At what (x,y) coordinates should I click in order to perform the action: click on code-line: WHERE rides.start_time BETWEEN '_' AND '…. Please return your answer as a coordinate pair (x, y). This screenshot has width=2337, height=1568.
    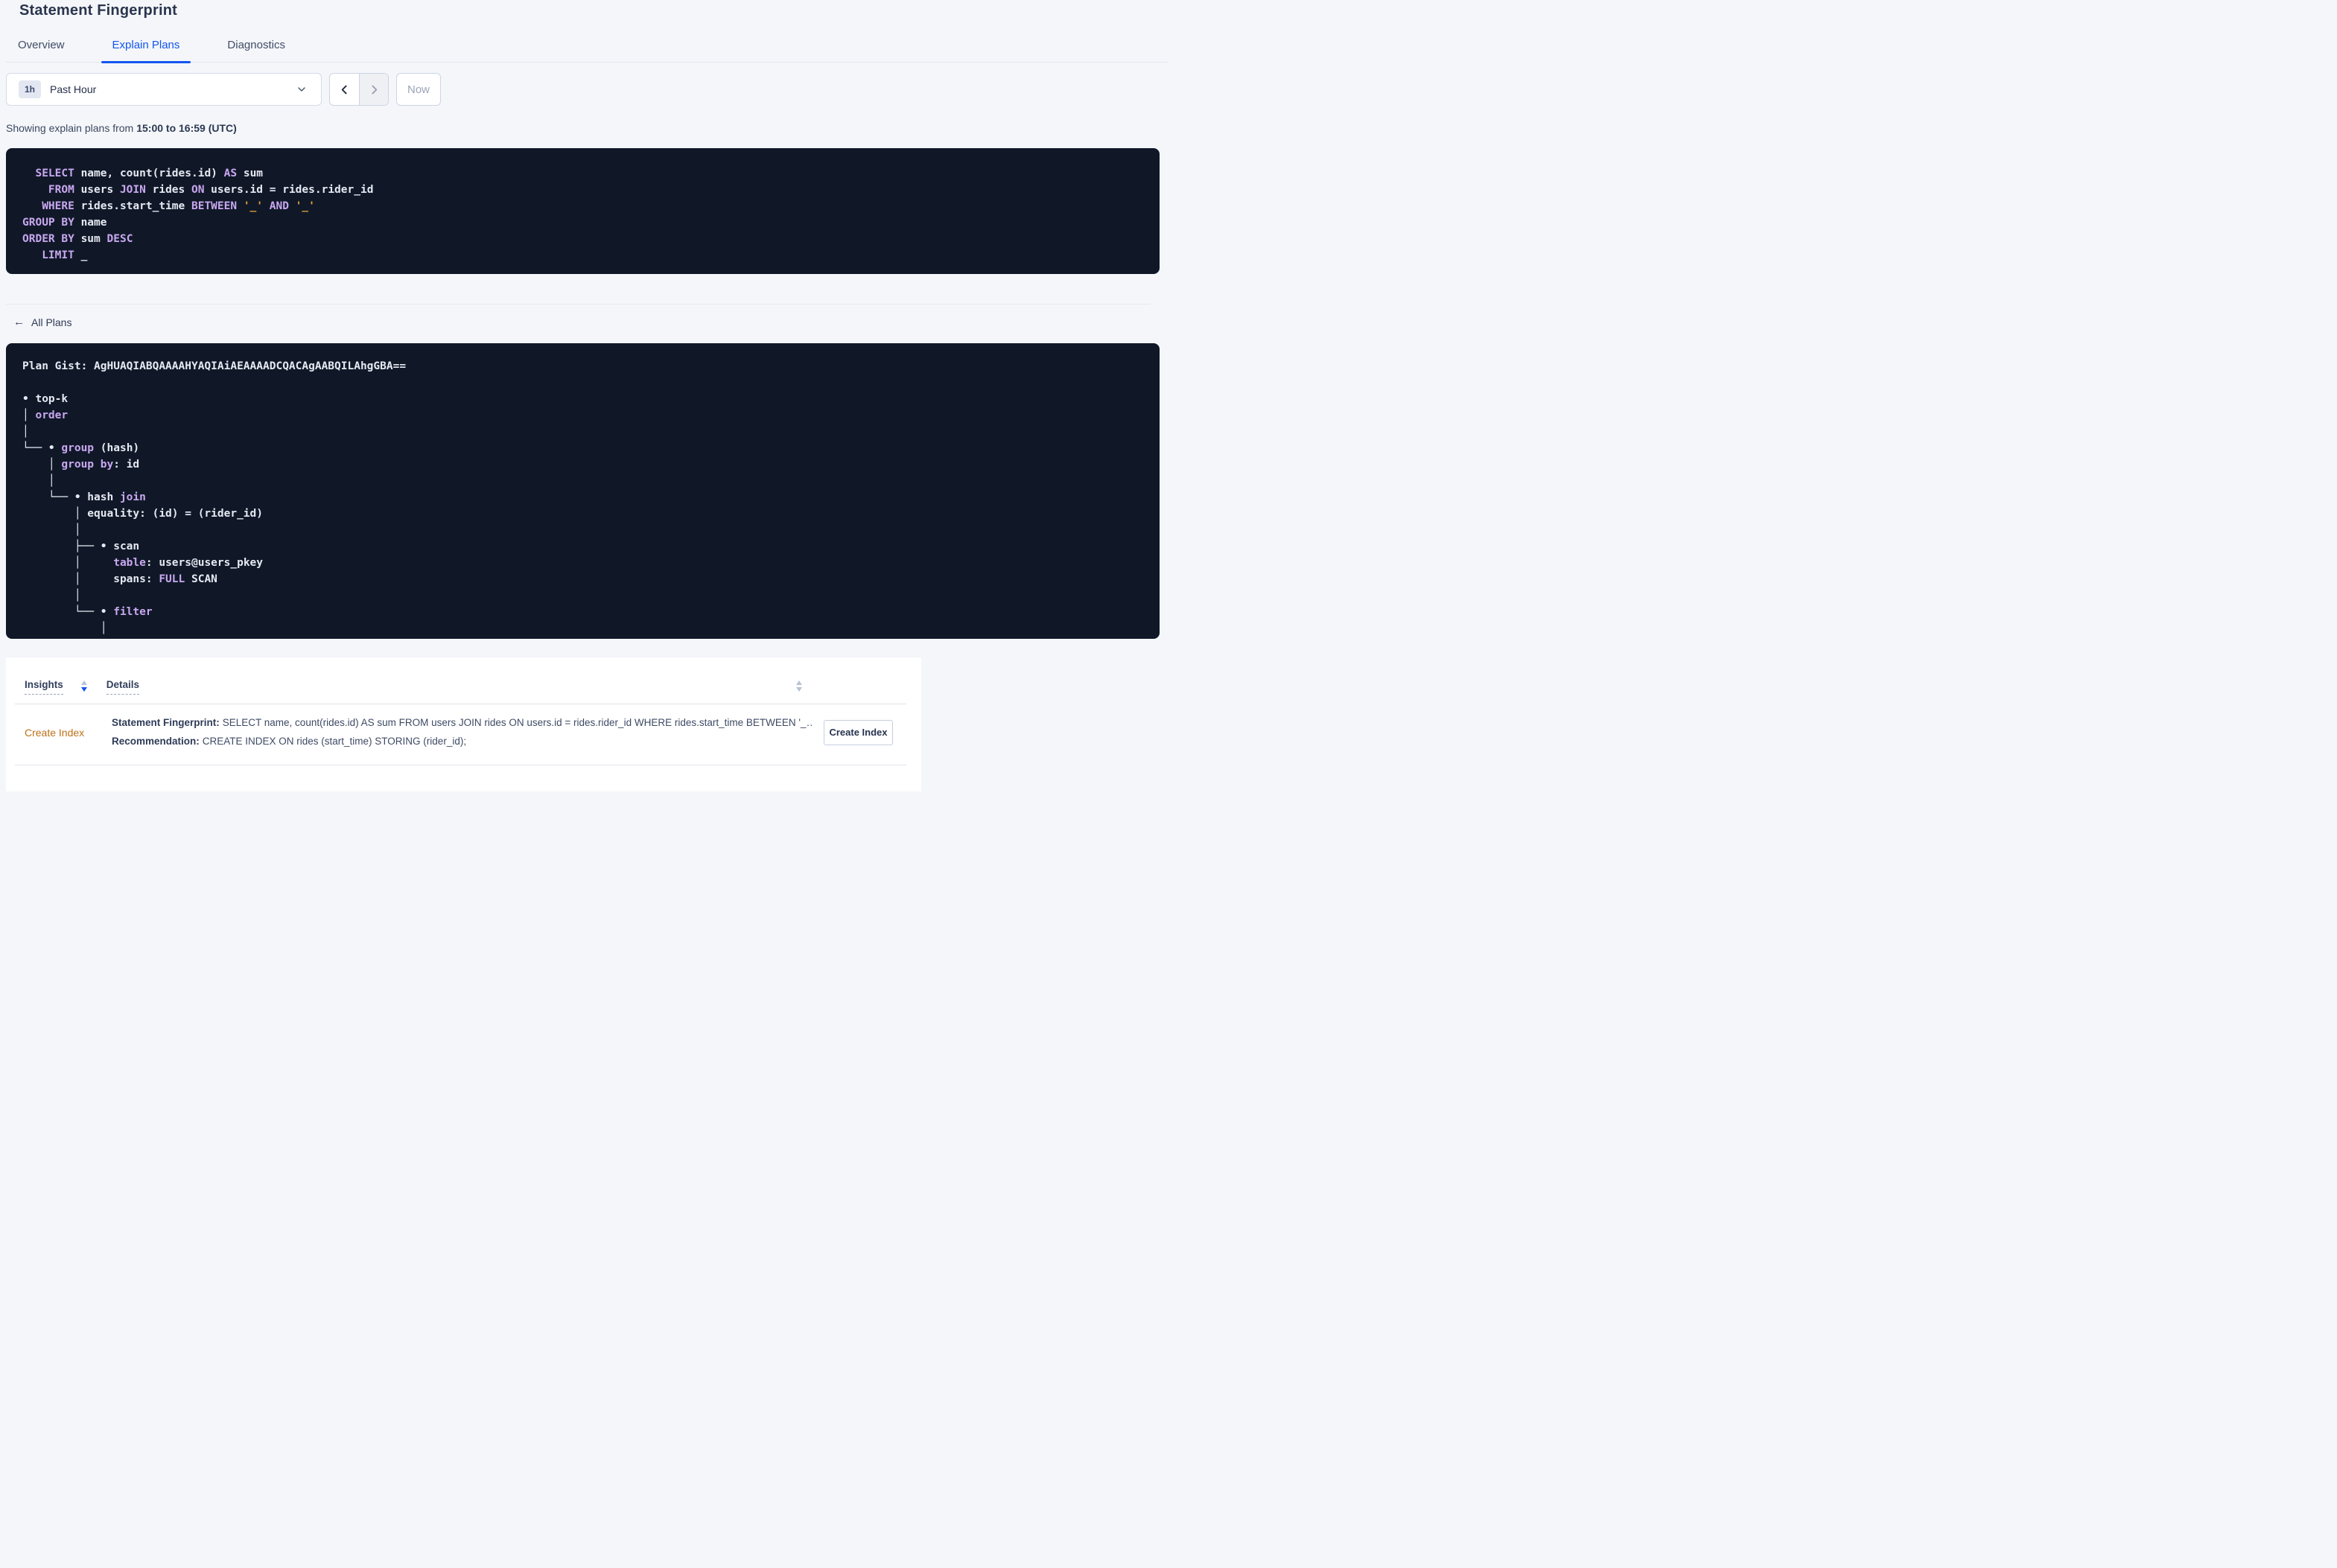
    Looking at the image, I should click on (168, 206).